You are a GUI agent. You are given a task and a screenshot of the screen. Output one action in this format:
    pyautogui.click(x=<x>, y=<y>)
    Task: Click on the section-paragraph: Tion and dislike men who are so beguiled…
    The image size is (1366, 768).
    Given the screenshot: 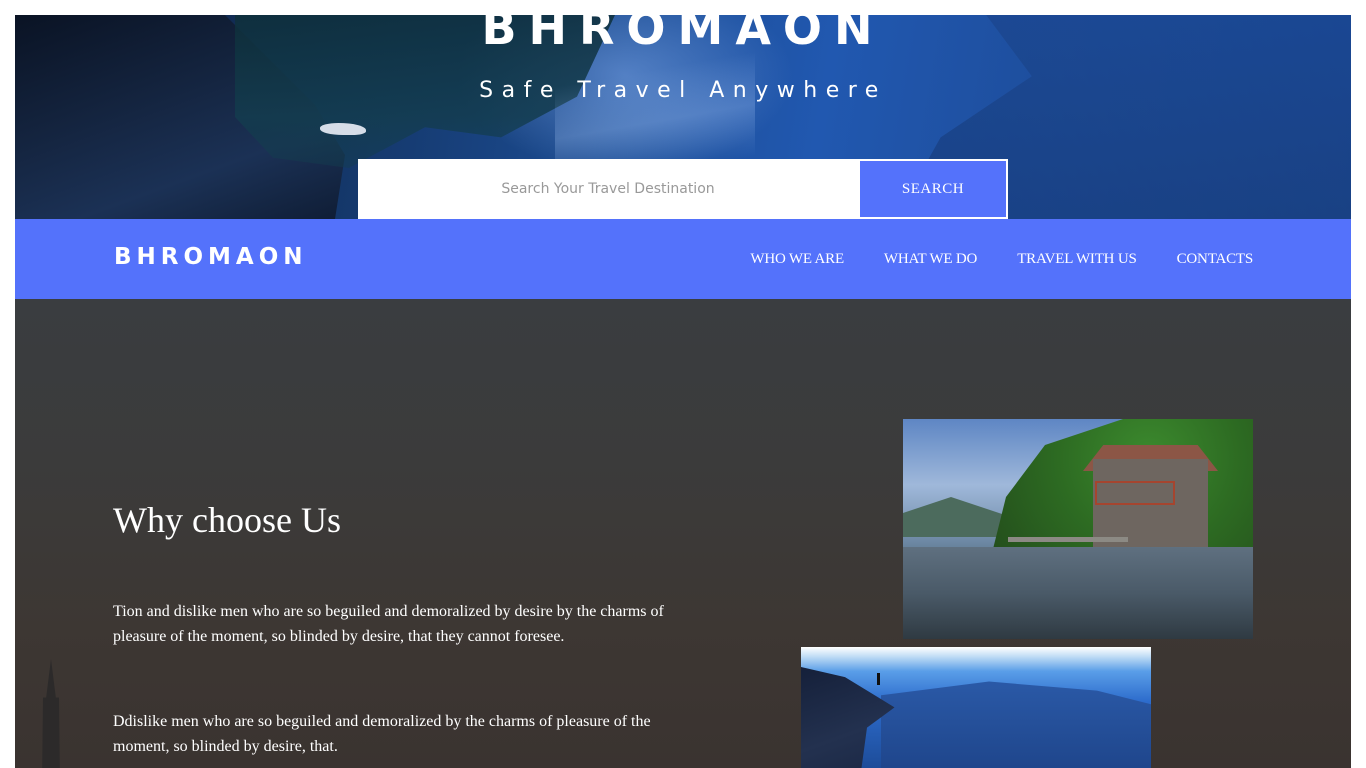 What is the action you would take?
    pyautogui.click(x=388, y=624)
    